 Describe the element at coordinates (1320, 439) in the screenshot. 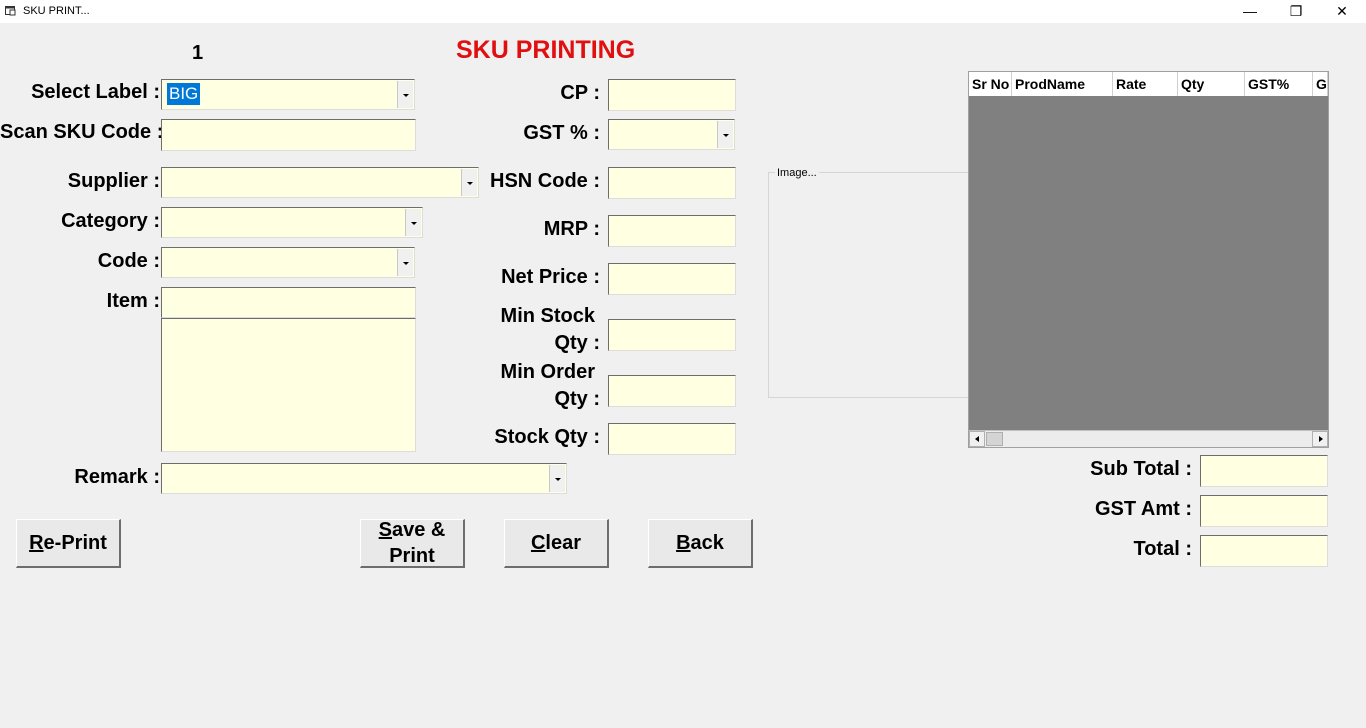

I see `arrow-right-icon` at that location.